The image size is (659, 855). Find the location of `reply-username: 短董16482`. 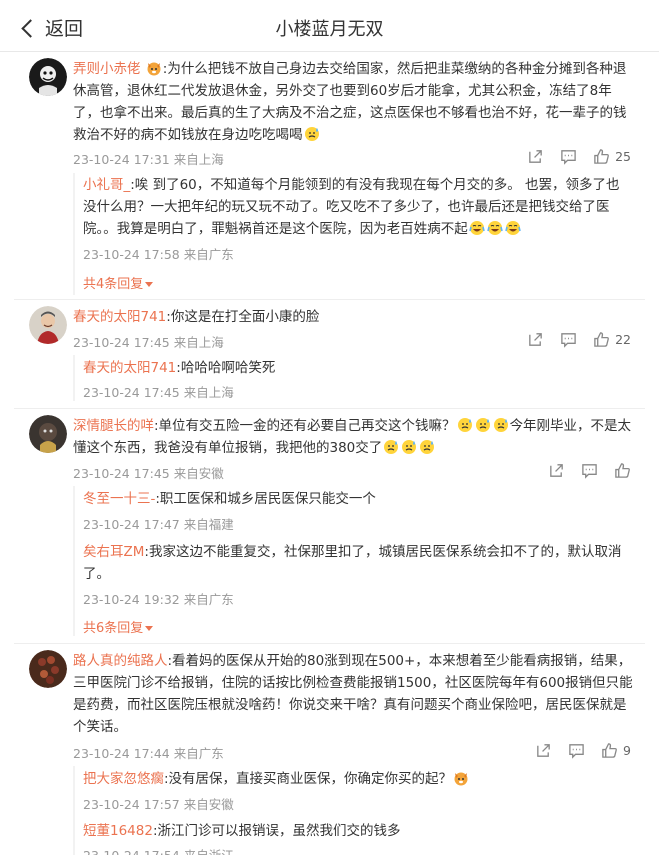

reply-username: 短董16482 is located at coordinates (118, 831).